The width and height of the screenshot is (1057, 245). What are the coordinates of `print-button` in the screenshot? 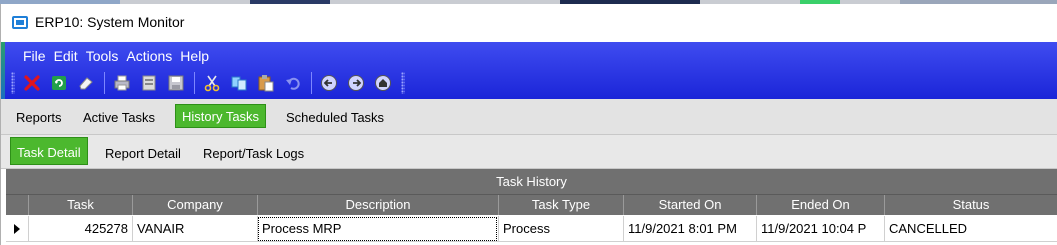 It's located at (122, 83).